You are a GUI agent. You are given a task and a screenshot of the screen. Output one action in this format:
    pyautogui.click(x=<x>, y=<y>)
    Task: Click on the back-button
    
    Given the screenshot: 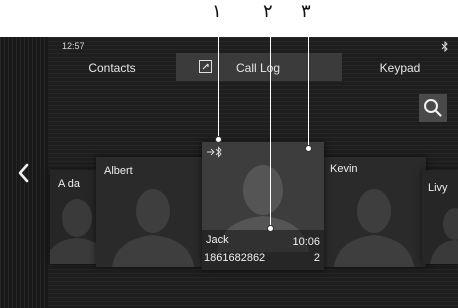 What is the action you would take?
    pyautogui.click(x=24, y=173)
    